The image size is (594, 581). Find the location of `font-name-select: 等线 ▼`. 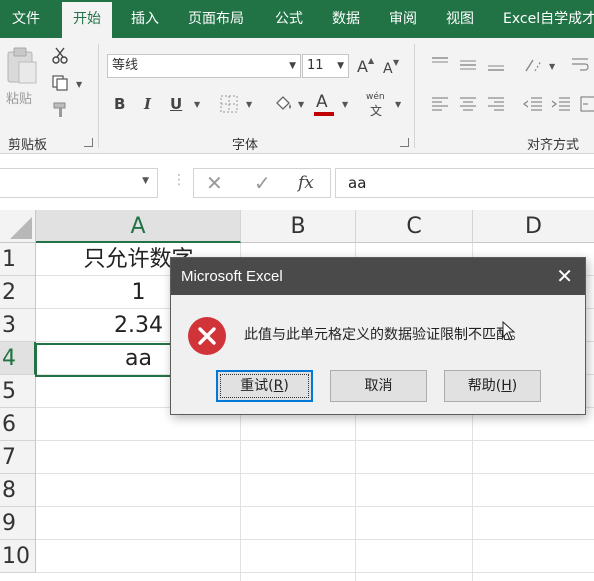

font-name-select: 等线 ▼ is located at coordinates (204, 66).